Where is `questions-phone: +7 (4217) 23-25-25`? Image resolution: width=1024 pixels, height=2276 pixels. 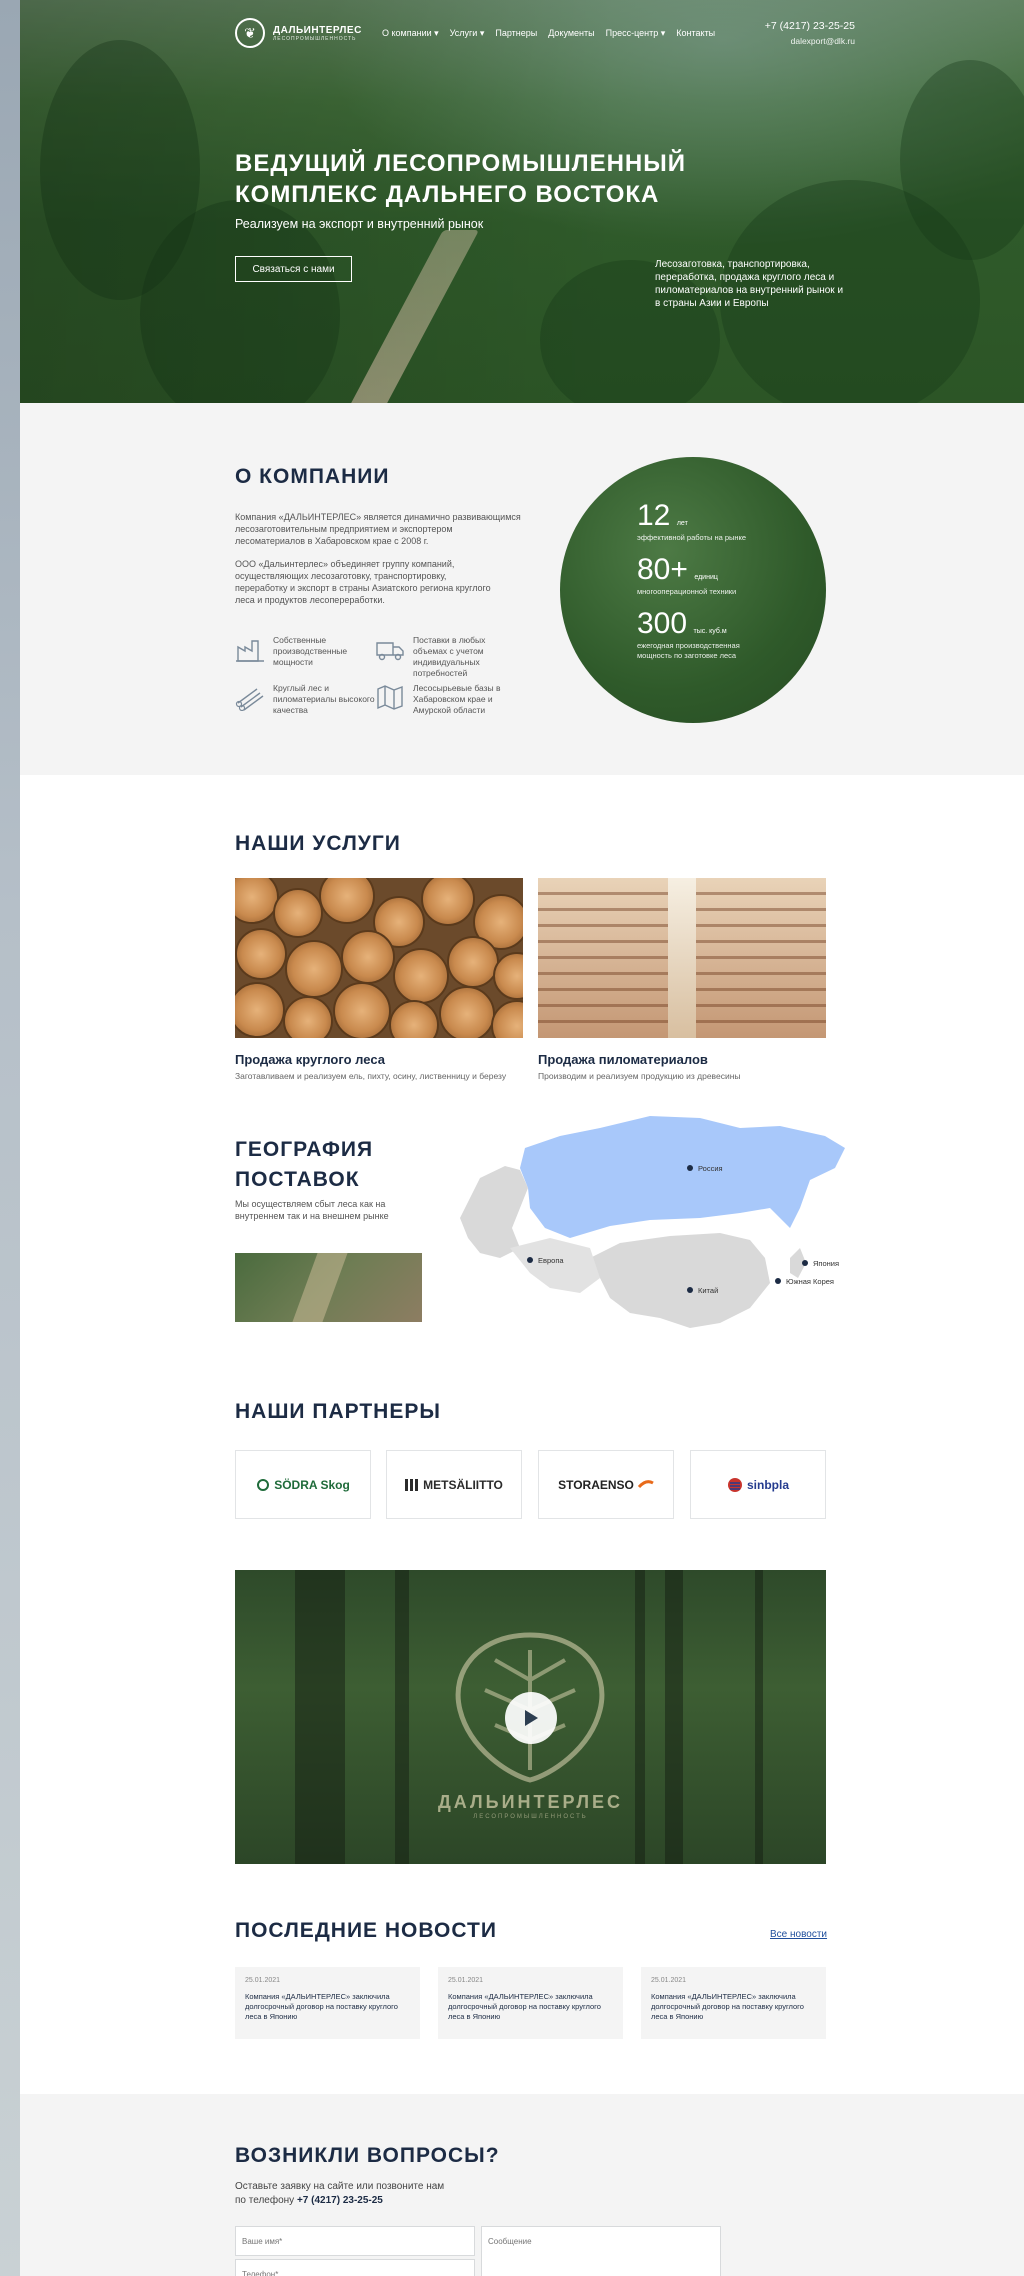
questions-phone: +7 (4217) 23-25-25 is located at coordinates (340, 2200).